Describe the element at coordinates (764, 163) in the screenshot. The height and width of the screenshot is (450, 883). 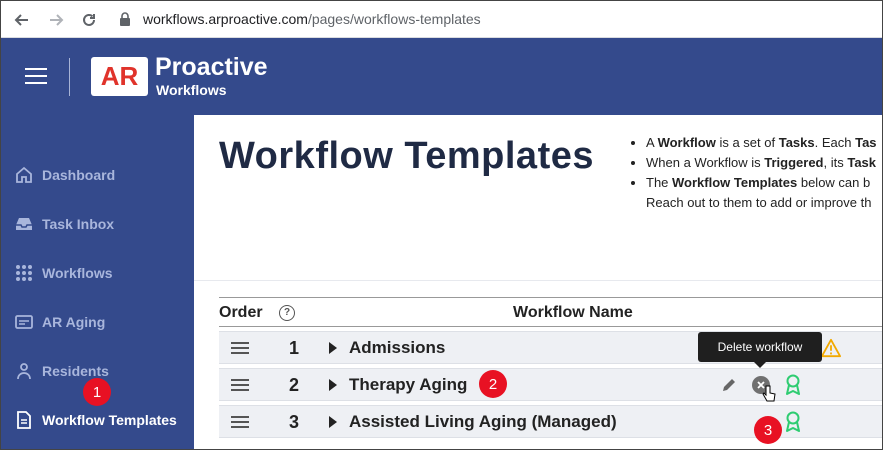
I see `info-item: When a Workflow is Triggered, its Task` at that location.